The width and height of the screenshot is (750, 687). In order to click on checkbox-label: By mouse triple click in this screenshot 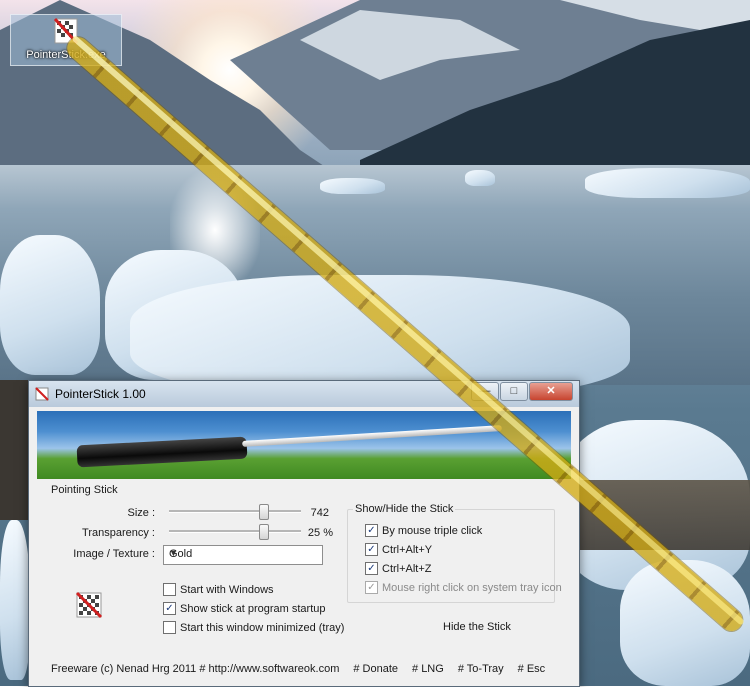, I will do `click(432, 530)`.